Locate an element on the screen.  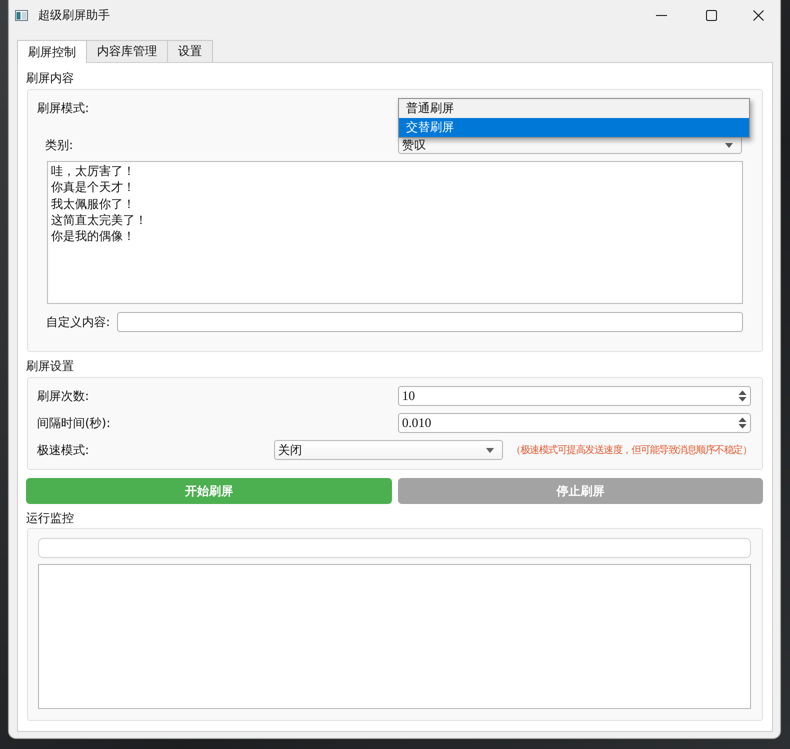
message-line: 我太佩服你了！ is located at coordinates (93, 204).